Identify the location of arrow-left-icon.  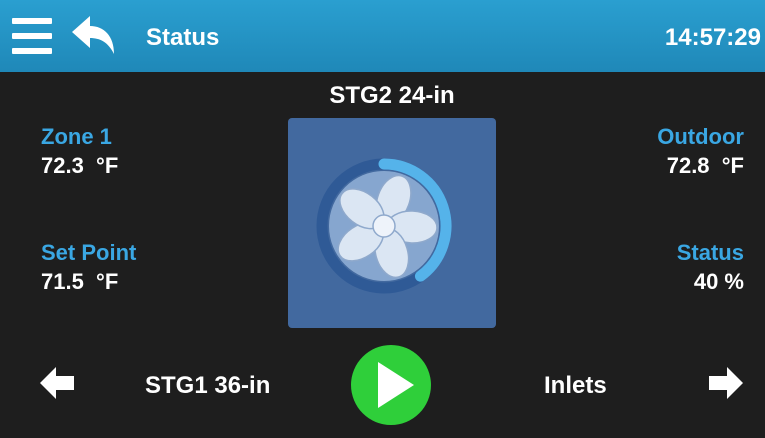
(57, 383).